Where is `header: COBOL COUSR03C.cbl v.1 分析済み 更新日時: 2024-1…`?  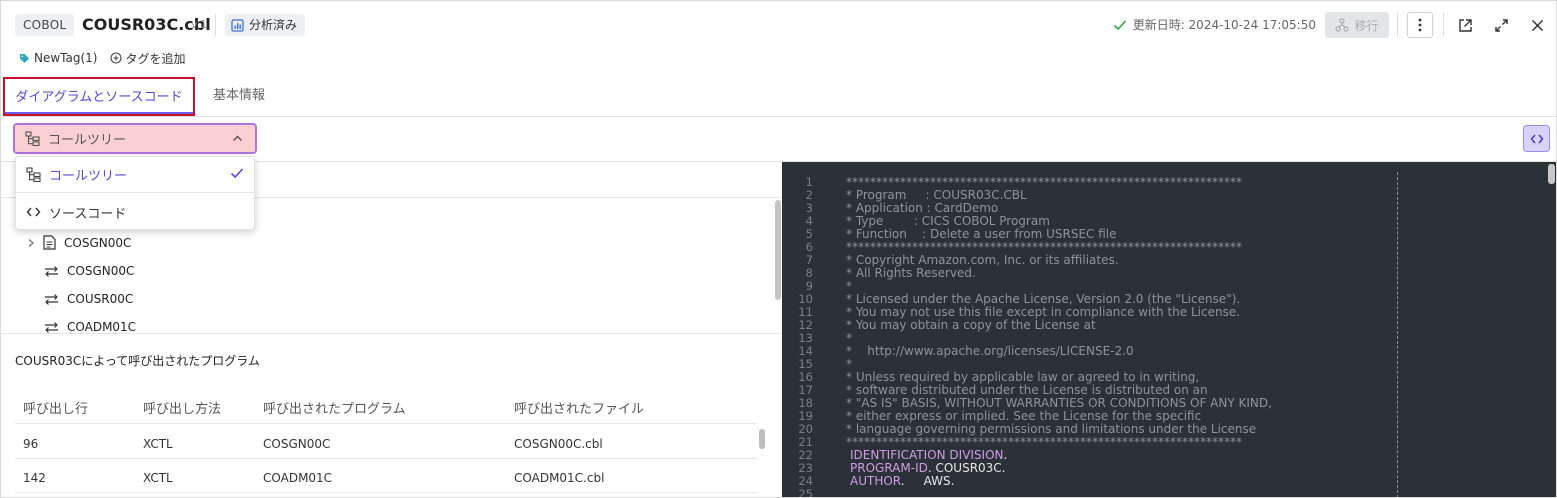 header: COBOL COUSR03C.cbl v.1 分析済み 更新日時: 2024-1… is located at coordinates (778, 24).